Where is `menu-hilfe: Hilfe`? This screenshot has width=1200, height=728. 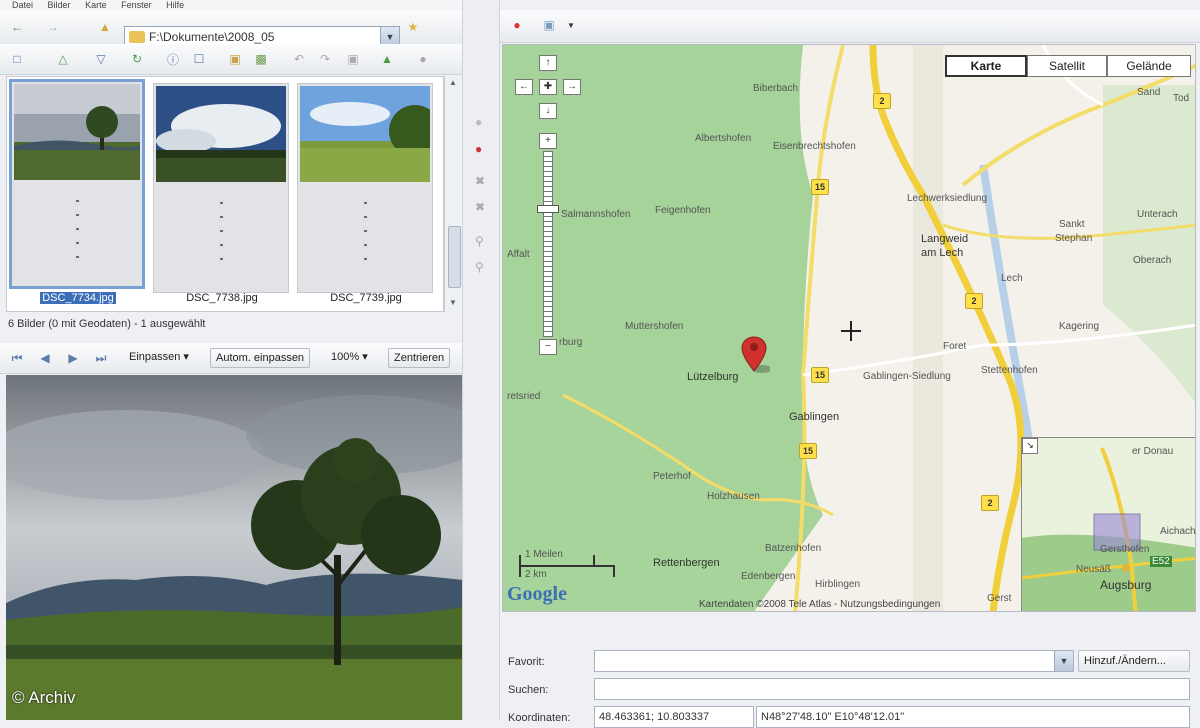
menu-hilfe: Hilfe is located at coordinates (175, 5).